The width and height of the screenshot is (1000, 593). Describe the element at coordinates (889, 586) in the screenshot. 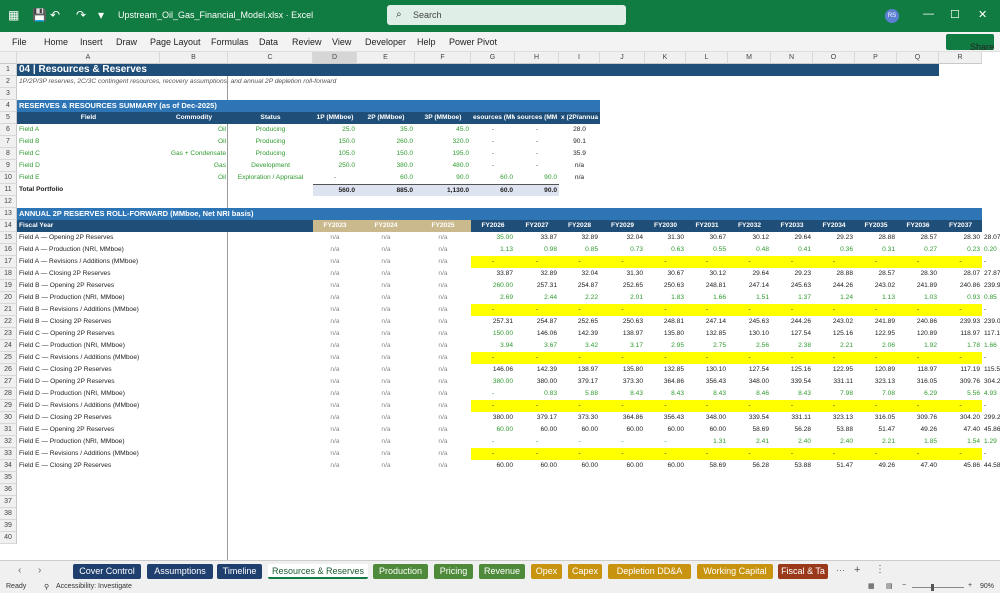

I see `page-layout-icon: ▤` at that location.